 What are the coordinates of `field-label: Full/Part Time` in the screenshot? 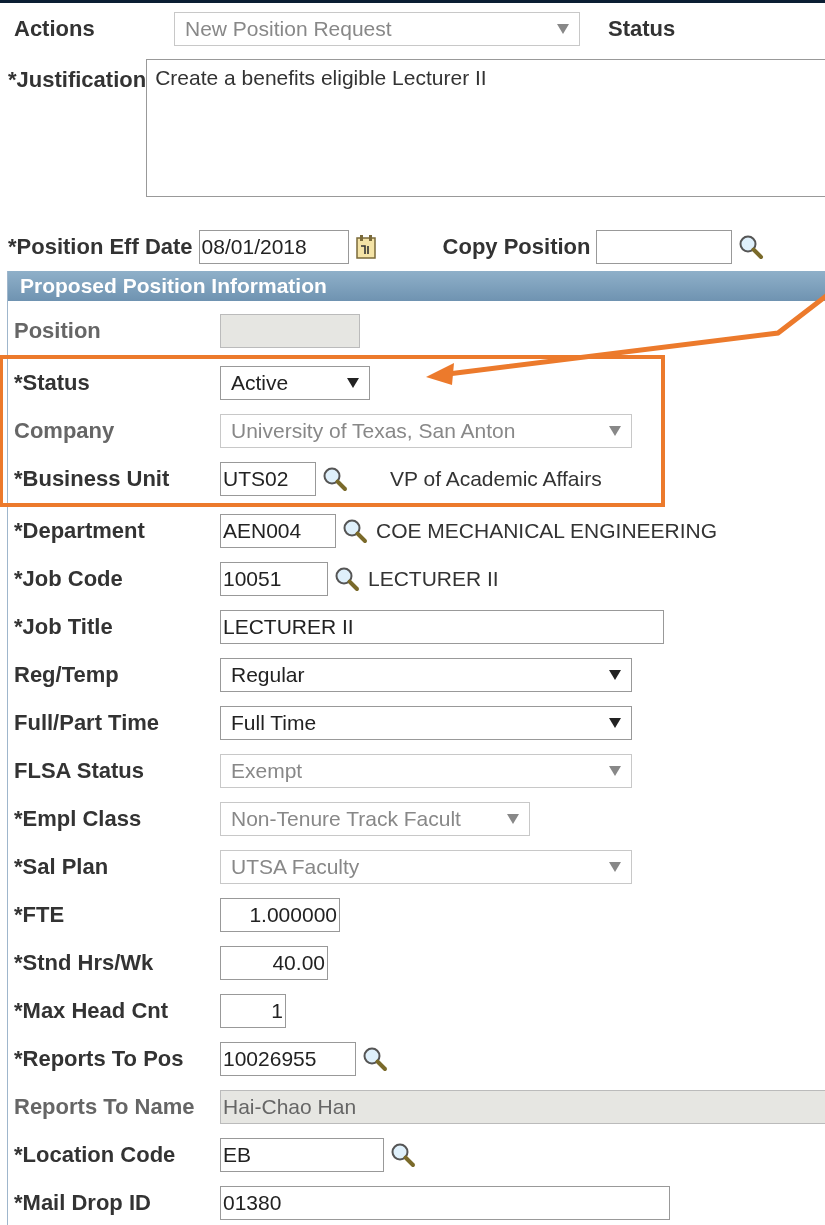 It's located at (87, 722).